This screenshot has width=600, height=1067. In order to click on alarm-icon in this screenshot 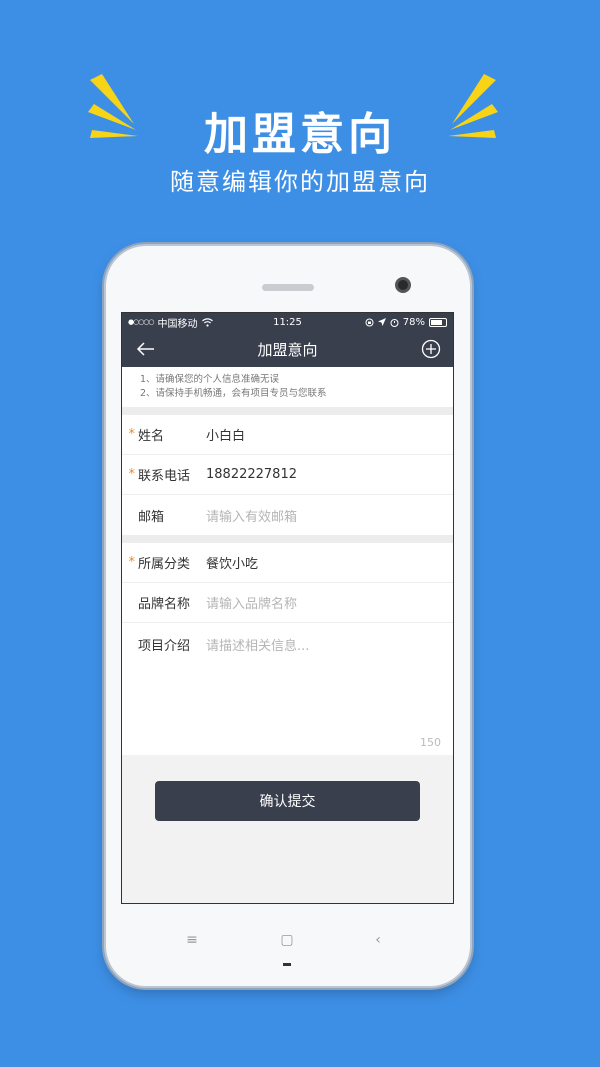, I will do `click(394, 322)`.